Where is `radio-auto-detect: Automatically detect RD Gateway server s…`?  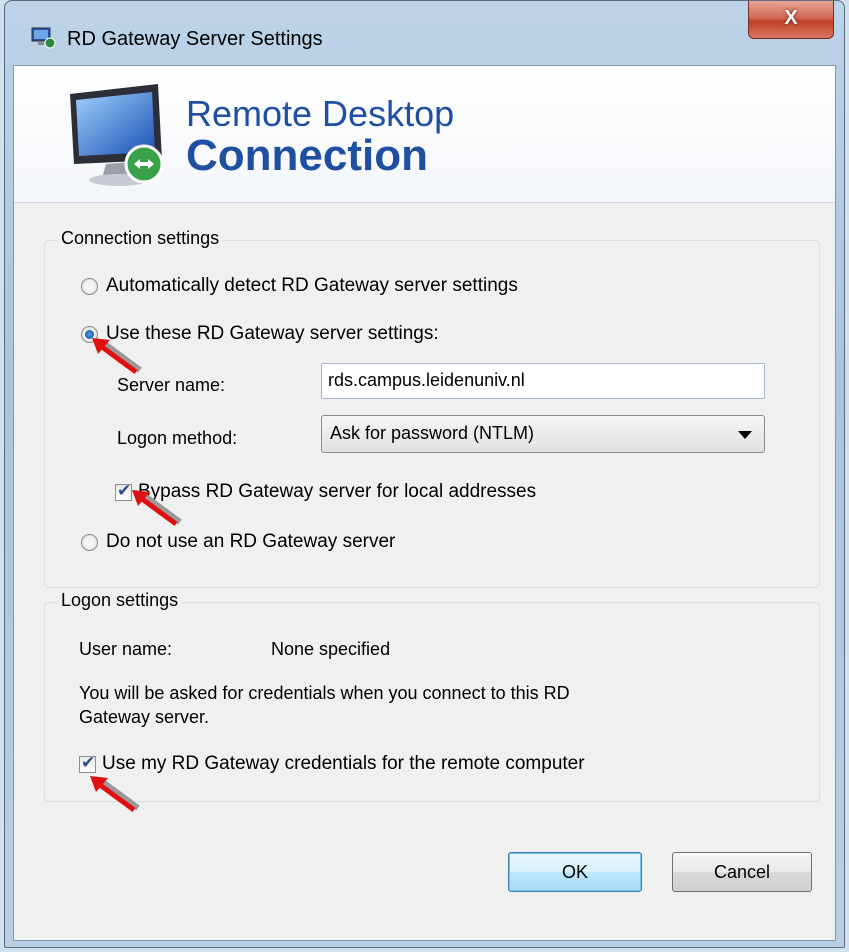
radio-auto-detect: Automatically detect RD Gateway server s… is located at coordinates (299, 286).